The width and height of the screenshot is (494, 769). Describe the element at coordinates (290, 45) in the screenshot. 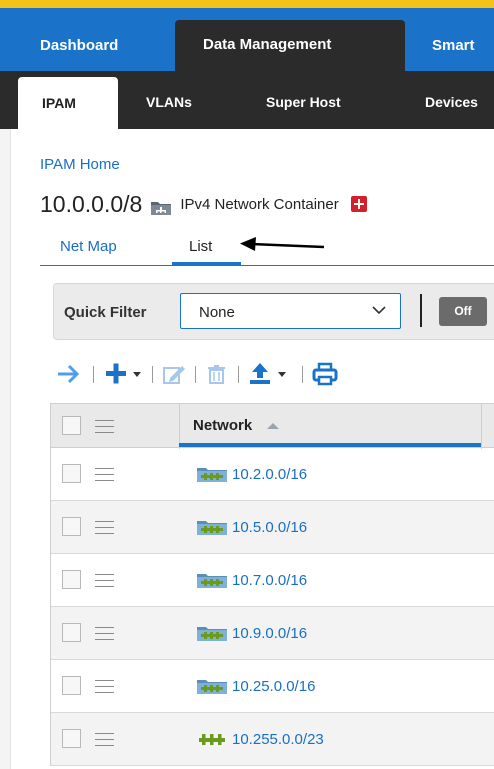

I see `tab-data-management: Data Management` at that location.